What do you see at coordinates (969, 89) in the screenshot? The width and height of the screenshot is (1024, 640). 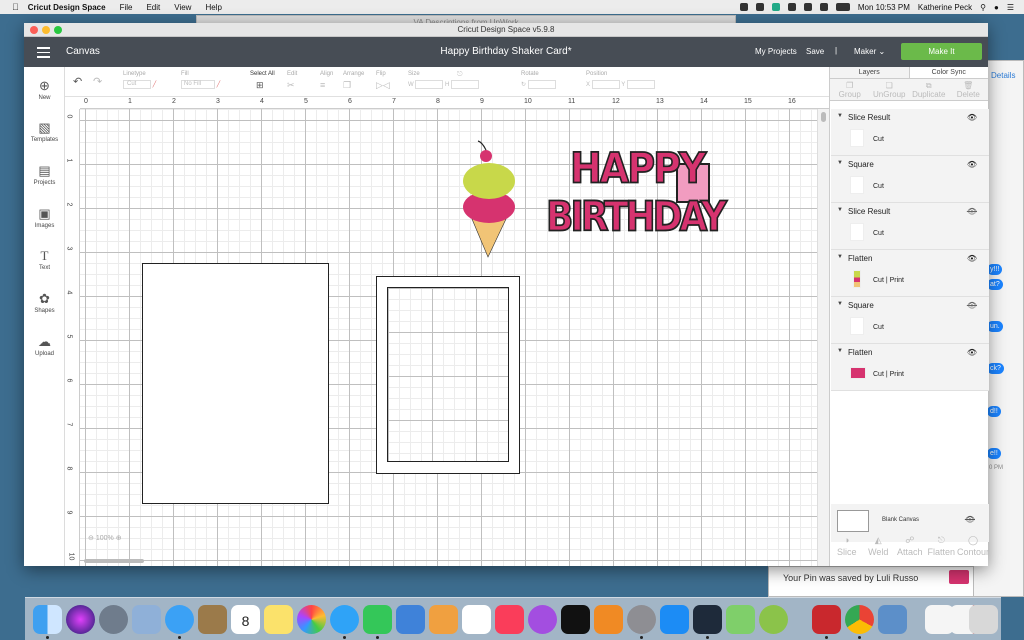 I see `delete-button: 🗑 Delete` at bounding box center [969, 89].